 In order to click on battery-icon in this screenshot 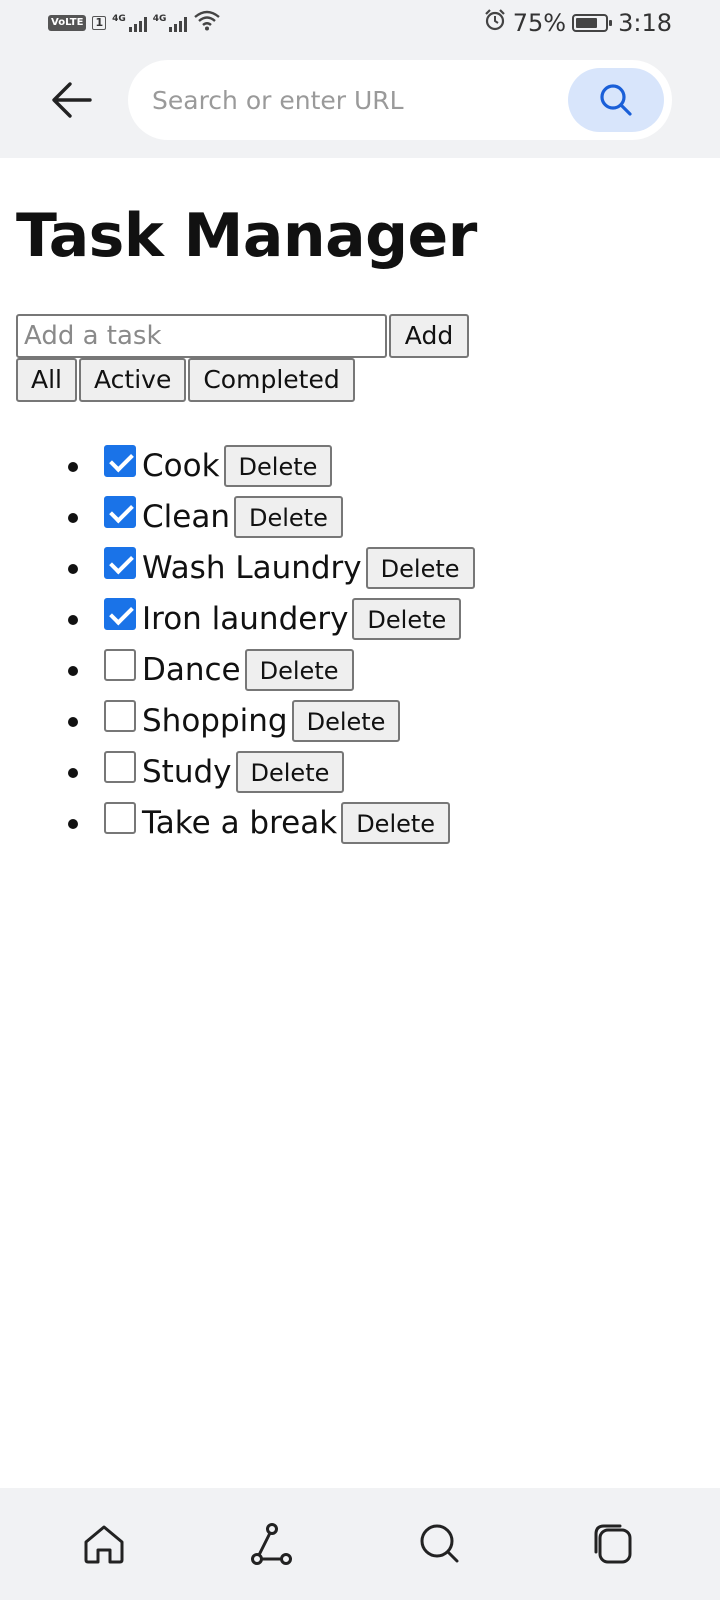, I will do `click(592, 23)`.